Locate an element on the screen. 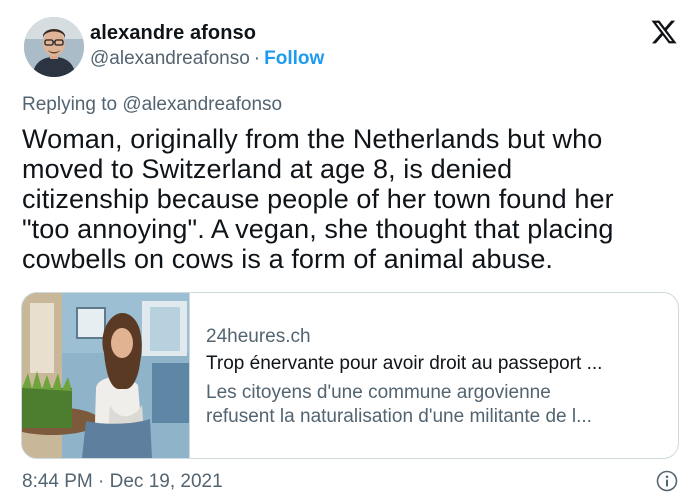 Image resolution: width=700 pixels, height=502 pixels. info-glyph is located at coordinates (667, 481).